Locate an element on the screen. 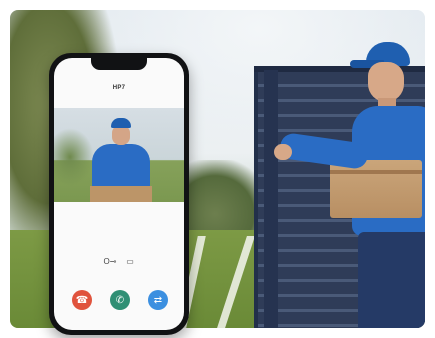 This screenshot has height=338, width=435. parcel-tape is located at coordinates (376, 172).